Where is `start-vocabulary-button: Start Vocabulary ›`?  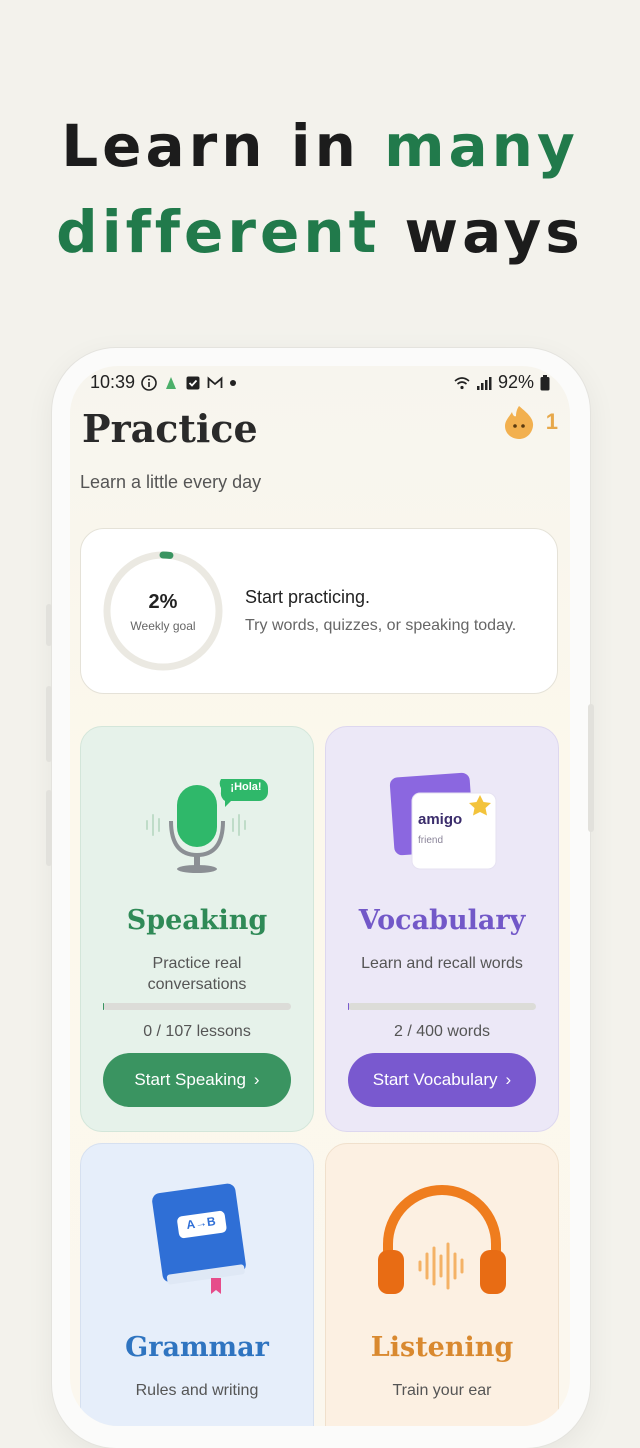 start-vocabulary-button: Start Vocabulary › is located at coordinates (442, 1080).